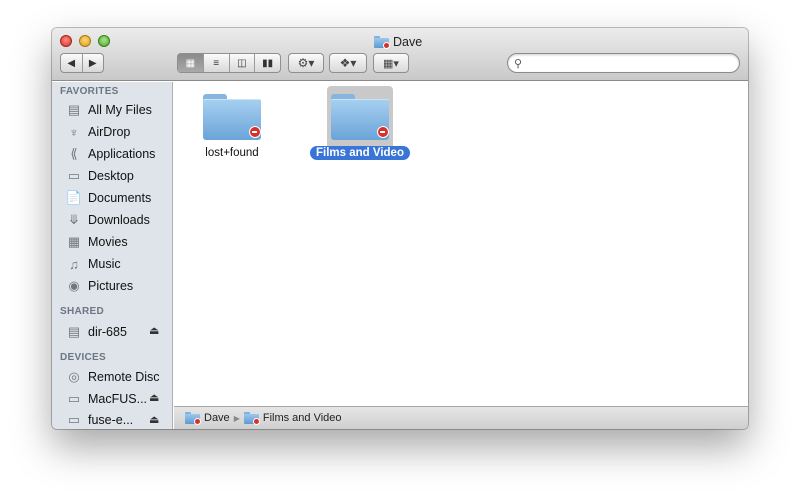  I want to click on sidebar-item-downloads: ⤋ Downloads, so click(108, 220).